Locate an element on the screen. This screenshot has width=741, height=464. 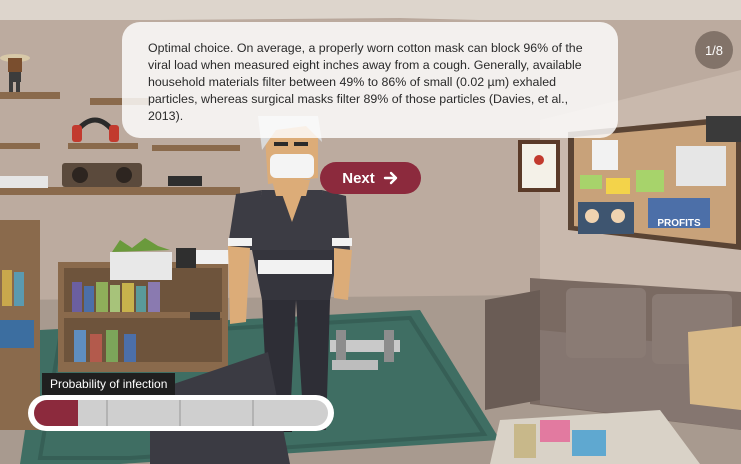
certificate is located at coordinates (539, 166).